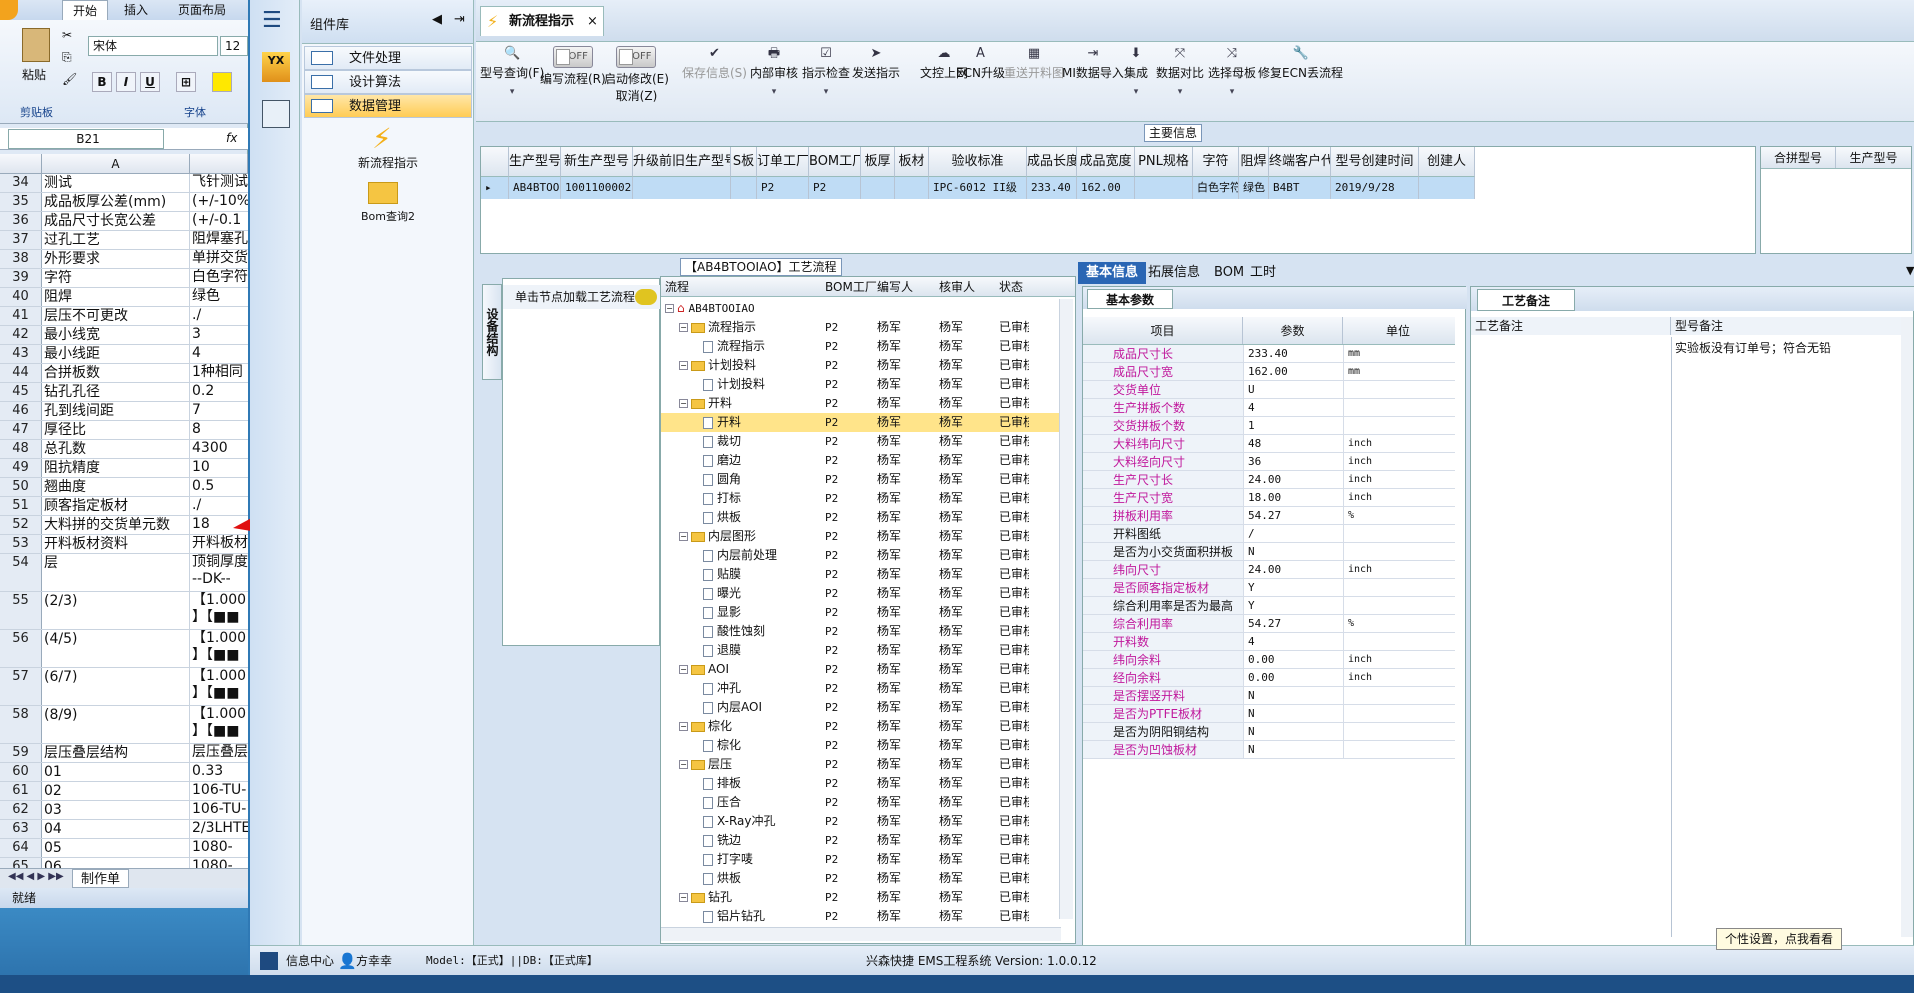  I want to click on grid-col-header: 新生产型号, so click(597, 162).